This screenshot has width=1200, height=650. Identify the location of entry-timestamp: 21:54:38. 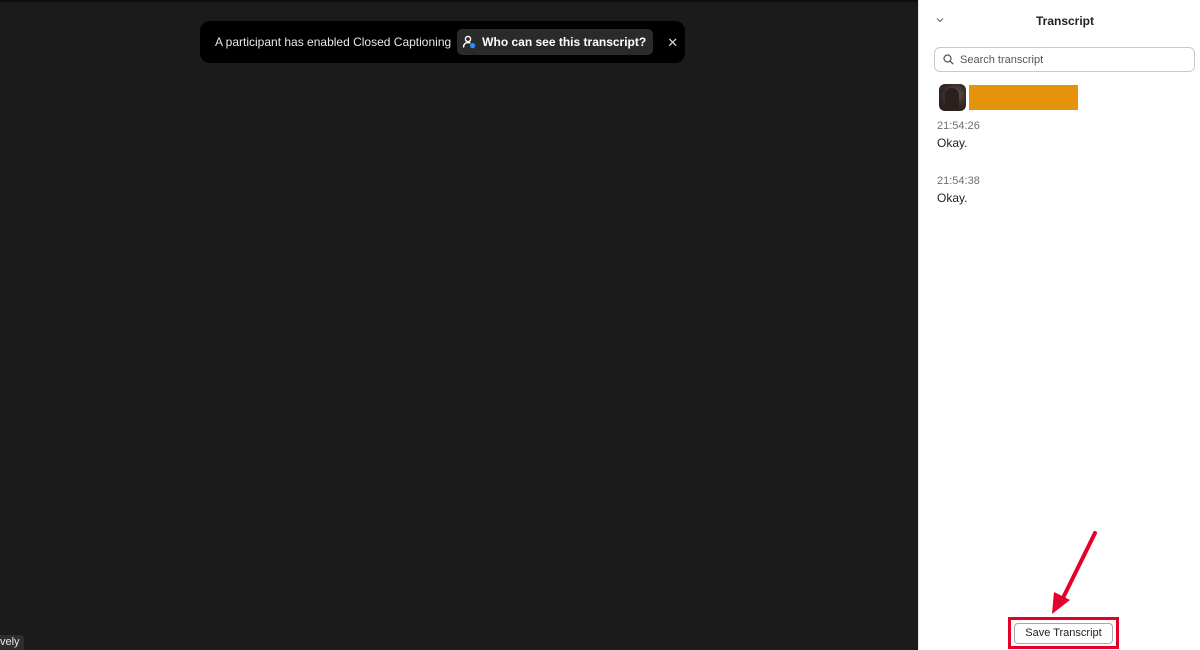
(958, 181).